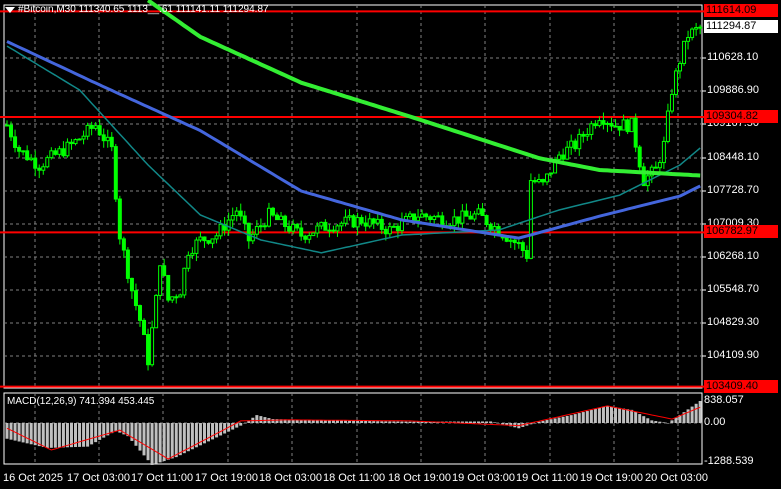 The image size is (781, 489). I want to click on level-price-label: 109304.82, so click(741, 117).